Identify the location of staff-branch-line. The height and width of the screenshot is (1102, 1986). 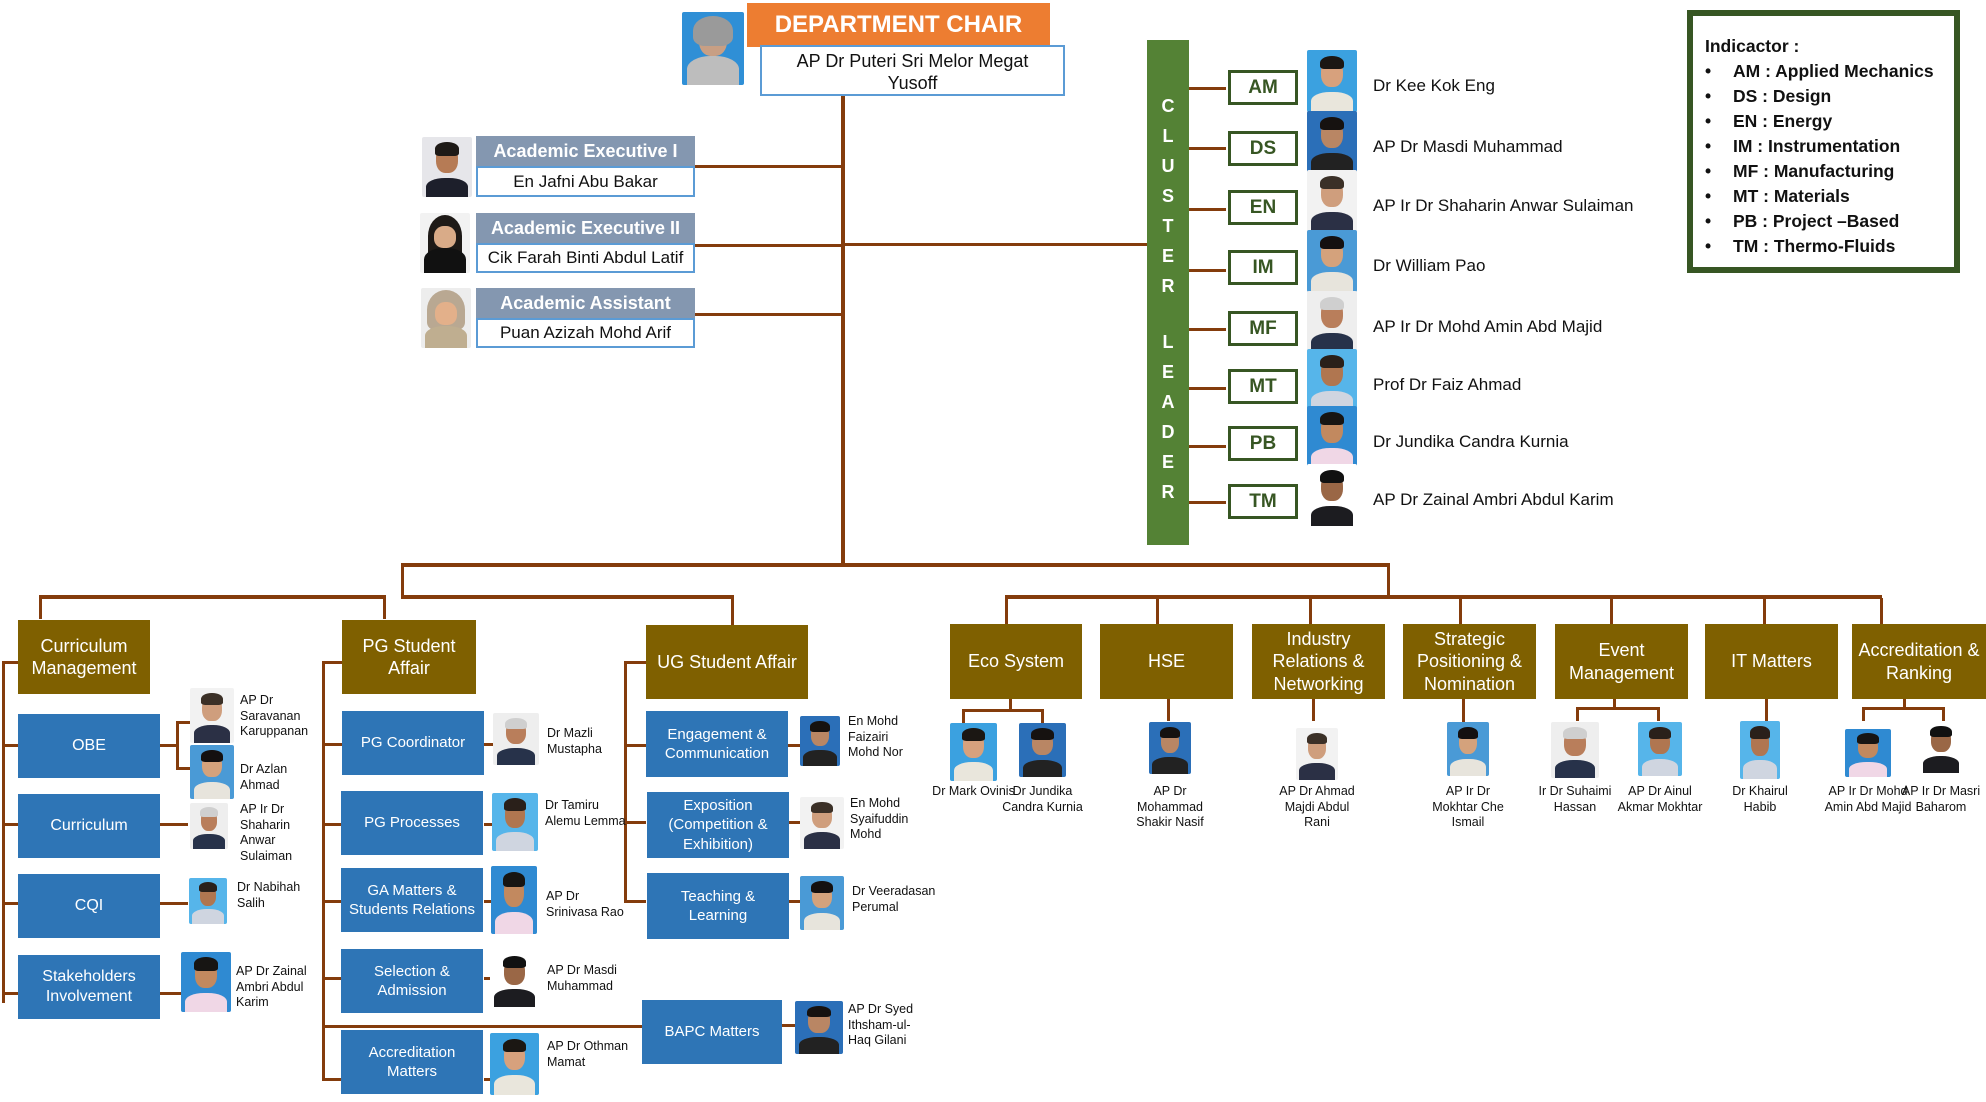
(769, 314).